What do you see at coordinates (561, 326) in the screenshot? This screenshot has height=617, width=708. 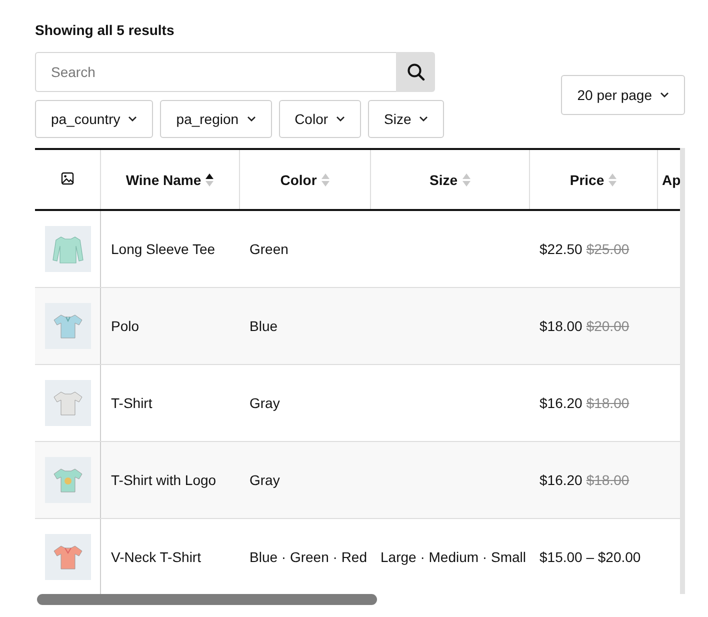 I see `price: $18.00` at bounding box center [561, 326].